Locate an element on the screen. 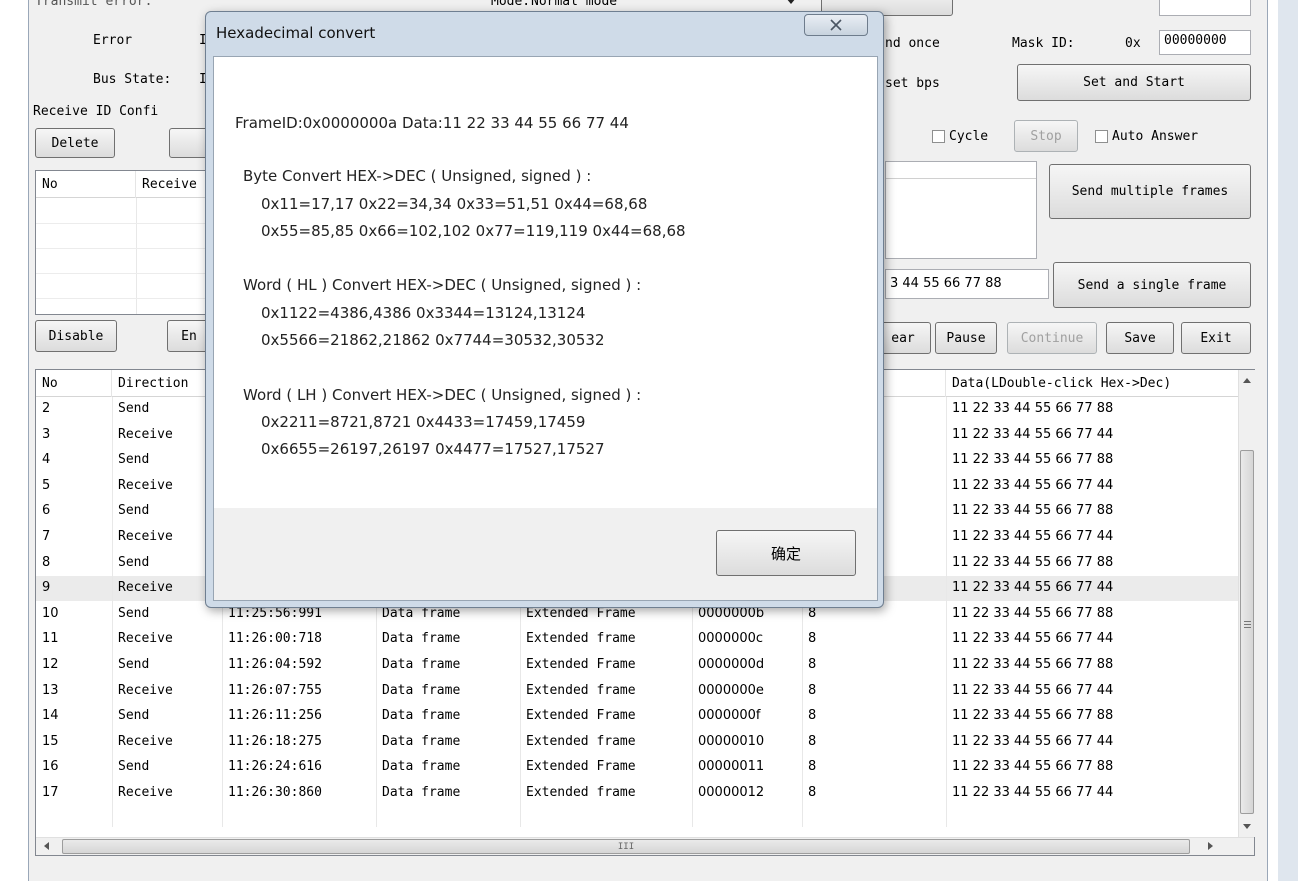  top-right-field is located at coordinates (1205, 8).